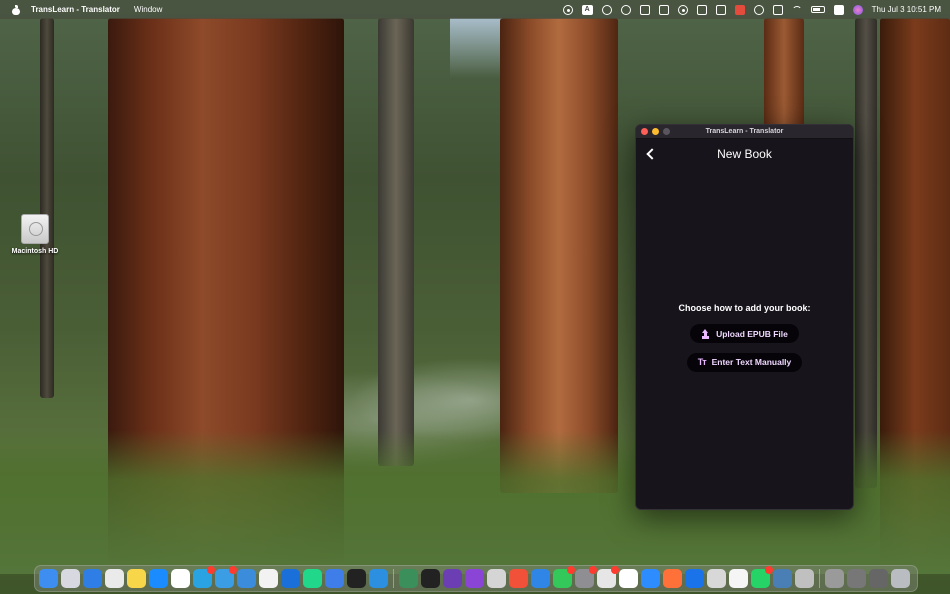  What do you see at coordinates (739, 9) in the screenshot?
I see `record-icon` at bounding box center [739, 9].